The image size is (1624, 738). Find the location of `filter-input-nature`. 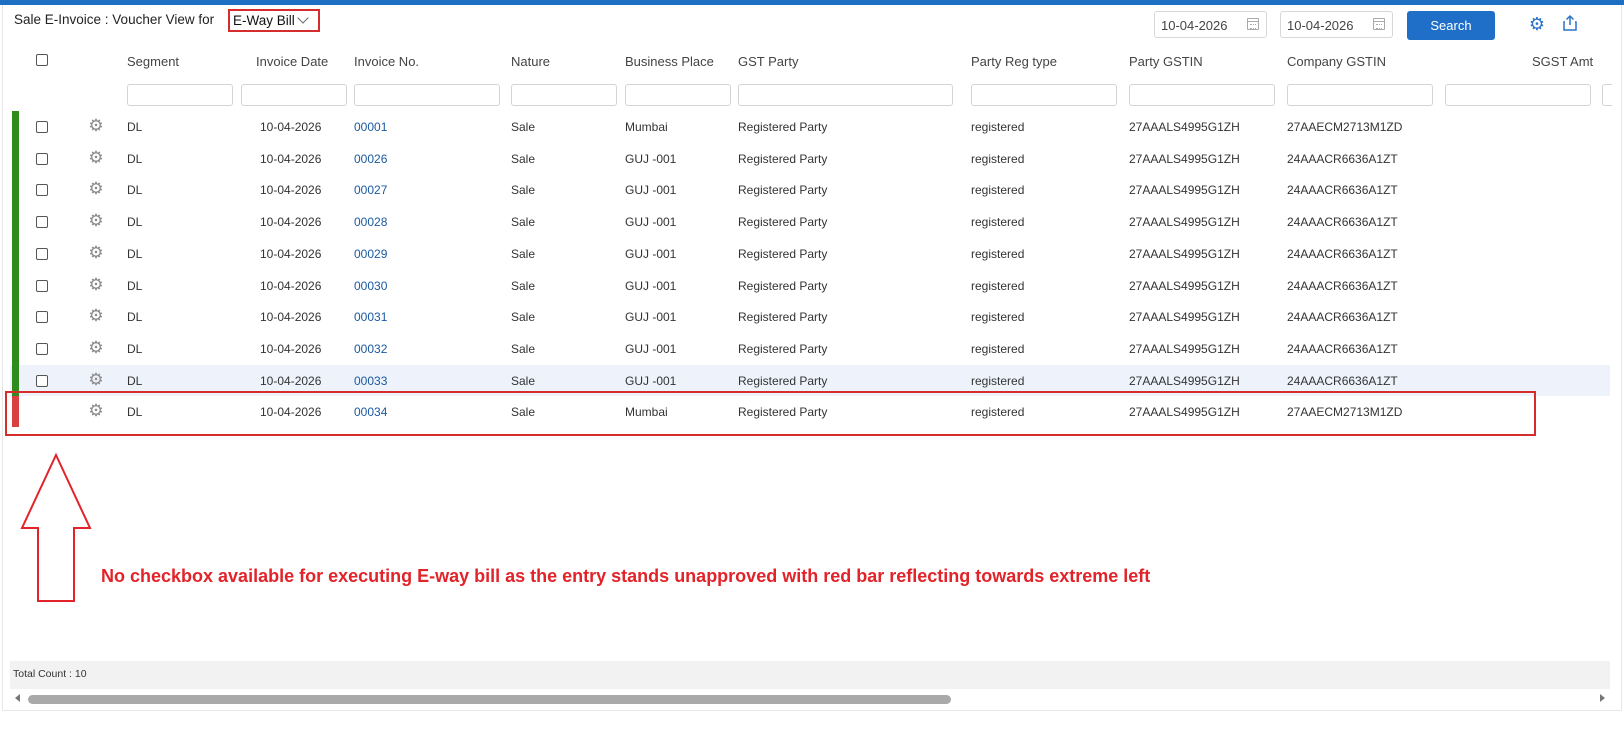

filter-input-nature is located at coordinates (564, 95).